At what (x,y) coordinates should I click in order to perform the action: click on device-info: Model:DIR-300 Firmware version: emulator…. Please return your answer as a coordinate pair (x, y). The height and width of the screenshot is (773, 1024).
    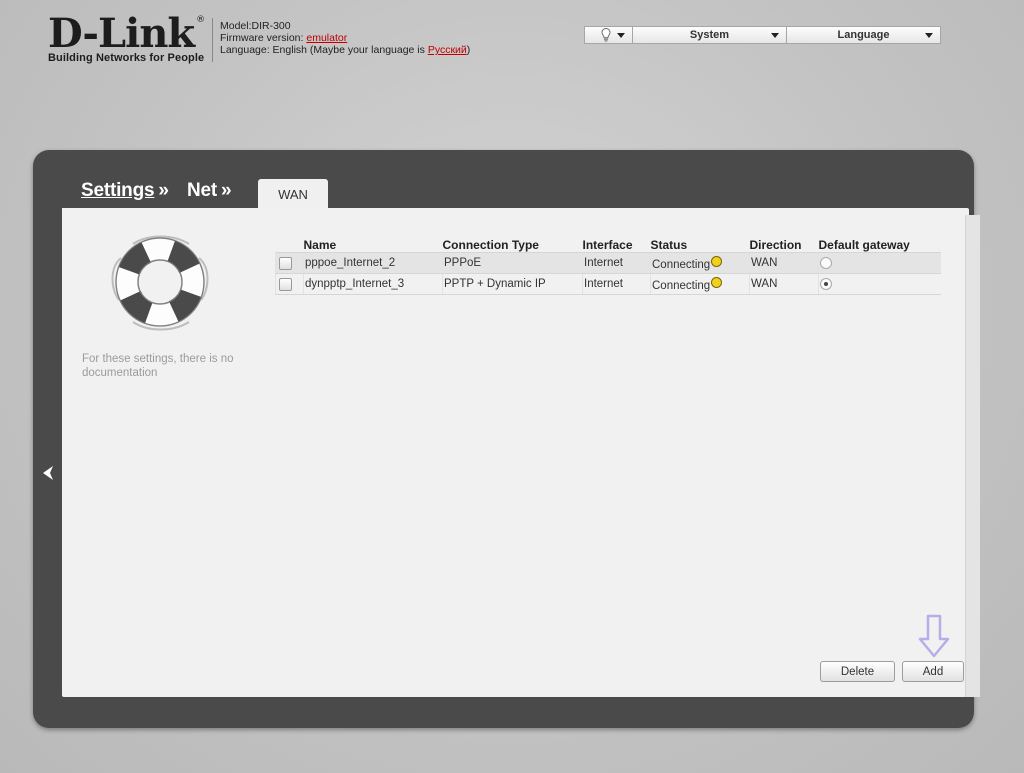
    Looking at the image, I should click on (345, 38).